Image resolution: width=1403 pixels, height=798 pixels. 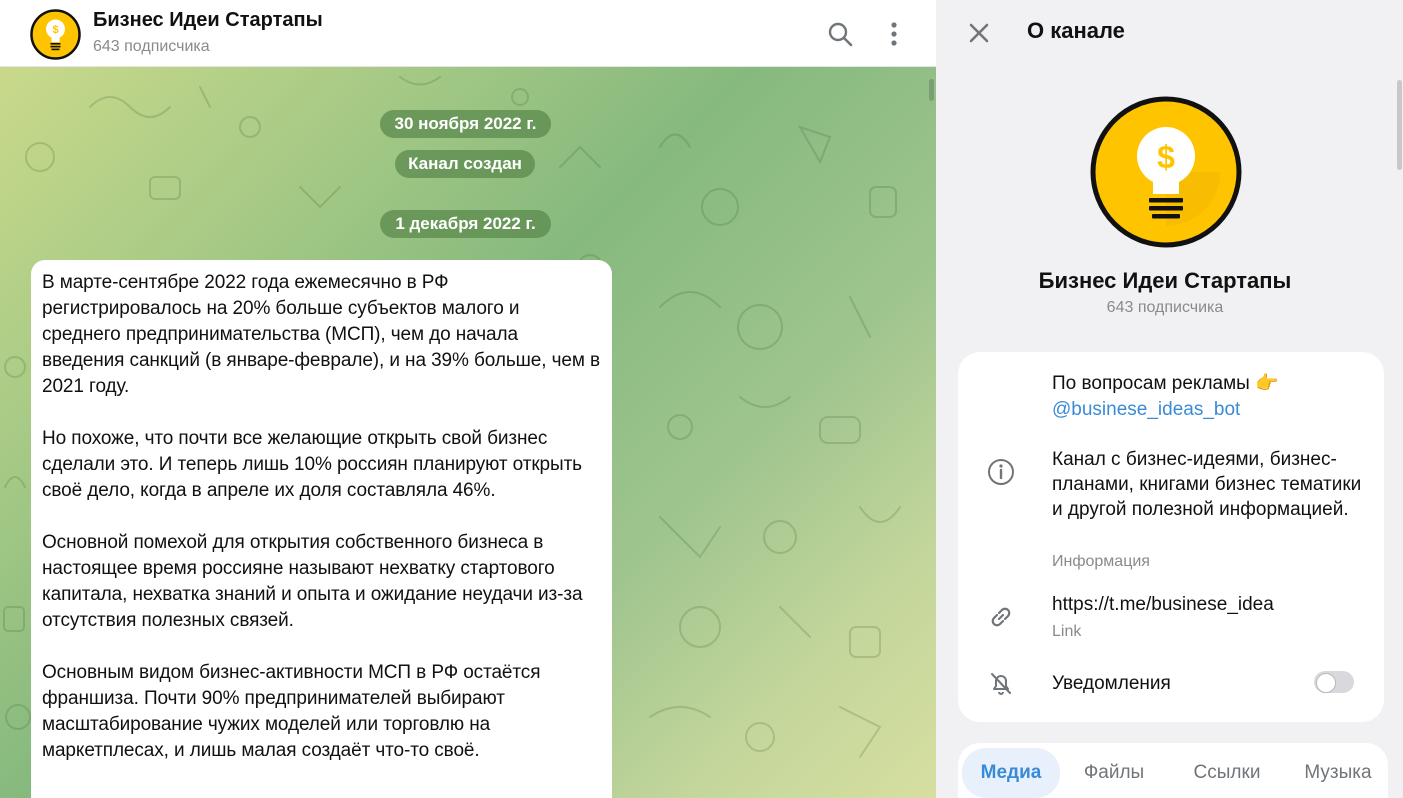 What do you see at coordinates (1114, 773) in the screenshot?
I see `tab-files: Файлы` at bounding box center [1114, 773].